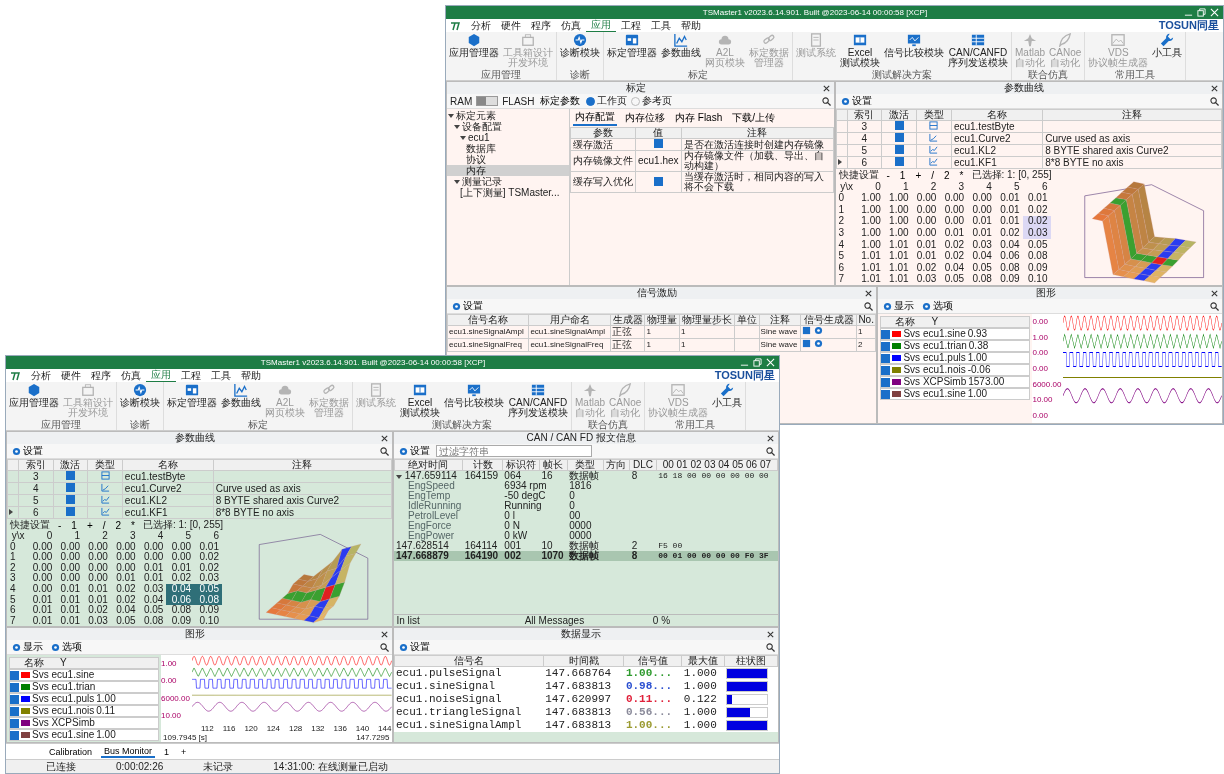  What do you see at coordinates (1167, 50) in the screenshot?
I see `ribbon-button: 小工具` at bounding box center [1167, 50].